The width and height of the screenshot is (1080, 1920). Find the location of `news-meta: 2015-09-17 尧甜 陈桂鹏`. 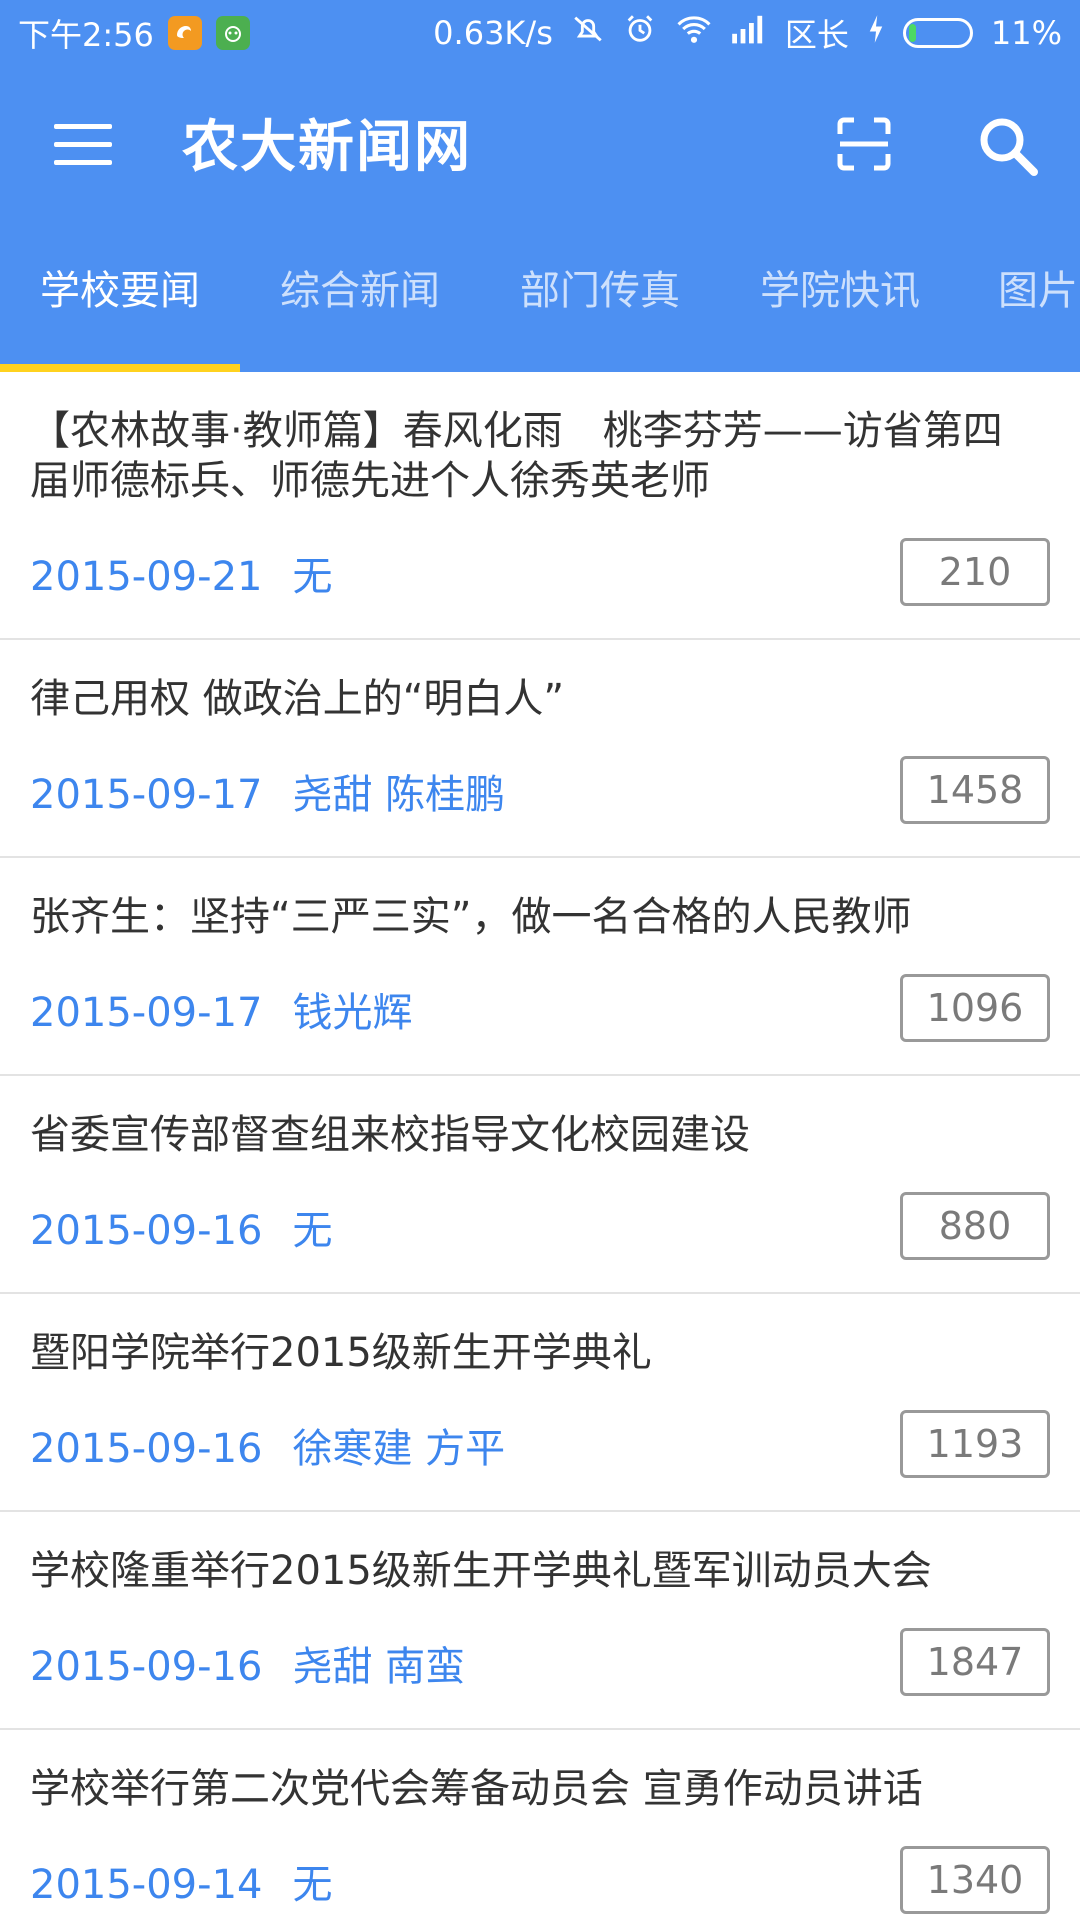

news-meta: 2015-09-17 尧甜 陈桂鹏 is located at coordinates (267, 791).